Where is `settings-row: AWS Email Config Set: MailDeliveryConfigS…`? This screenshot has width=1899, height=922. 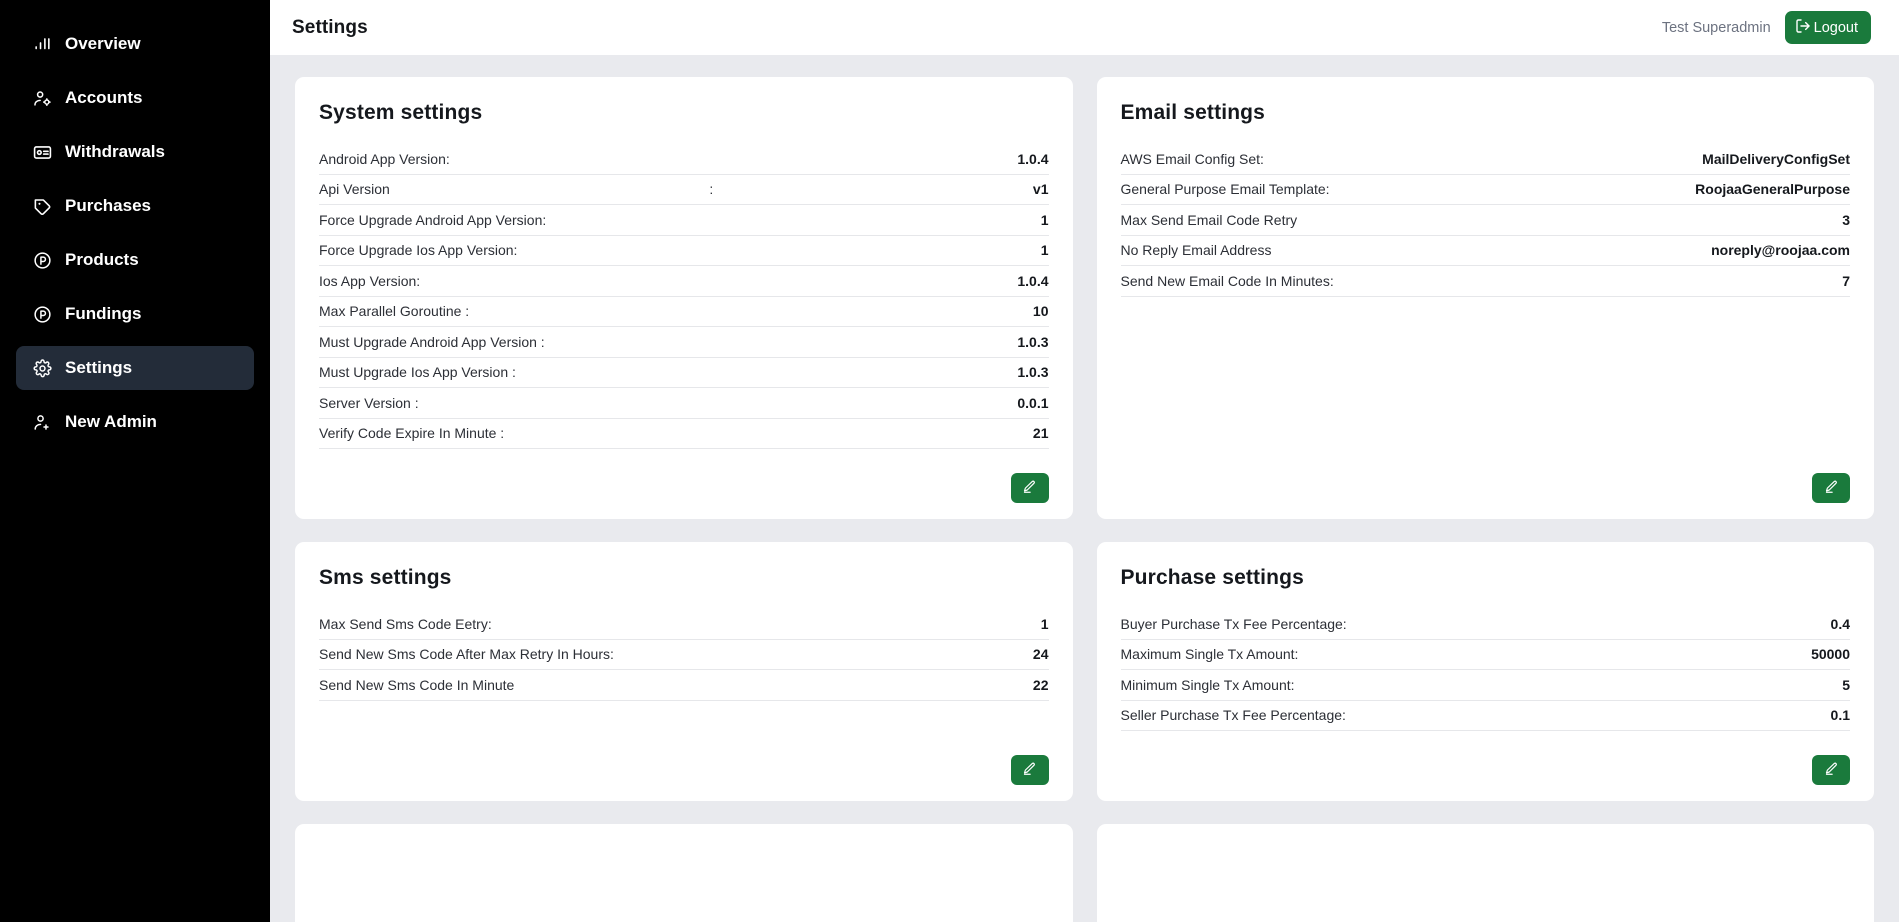
settings-row: AWS Email Config Set: MailDeliveryConfigS… is located at coordinates (1485, 159).